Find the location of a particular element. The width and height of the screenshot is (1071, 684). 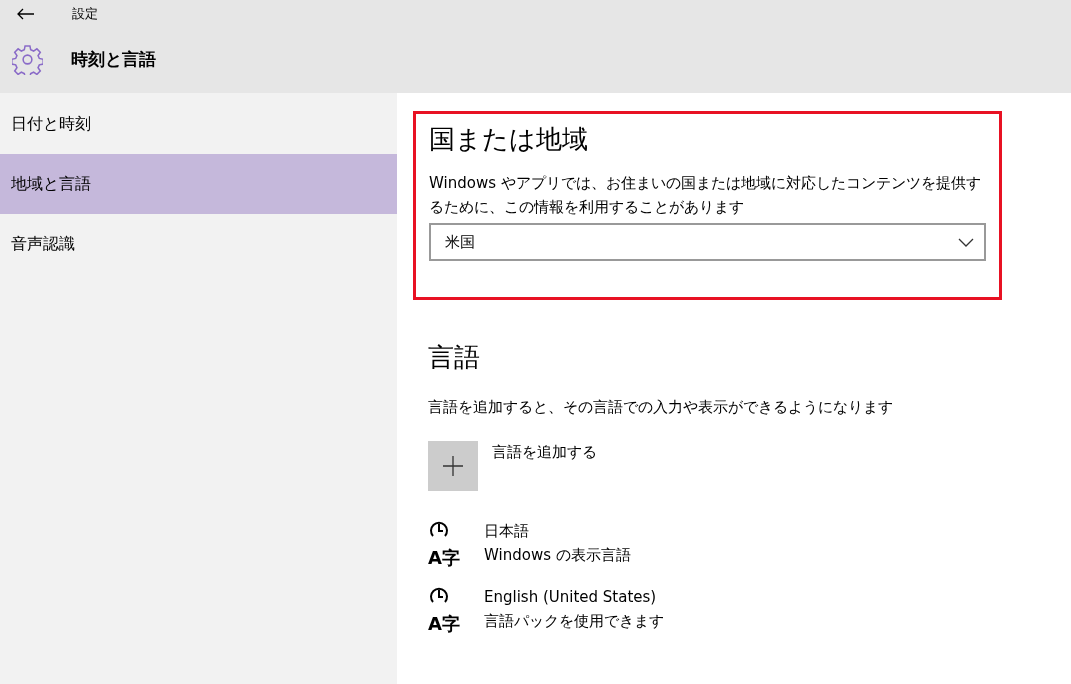

country-dropdown: 米国 is located at coordinates (707, 242).